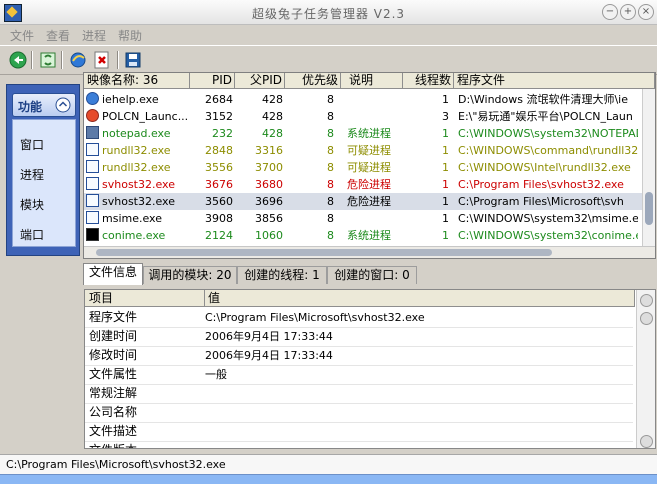 Image resolution: width=657 pixels, height=484 pixels. What do you see at coordinates (32, 204) in the screenshot?
I see `sidebar-item-modules: 模块` at bounding box center [32, 204].